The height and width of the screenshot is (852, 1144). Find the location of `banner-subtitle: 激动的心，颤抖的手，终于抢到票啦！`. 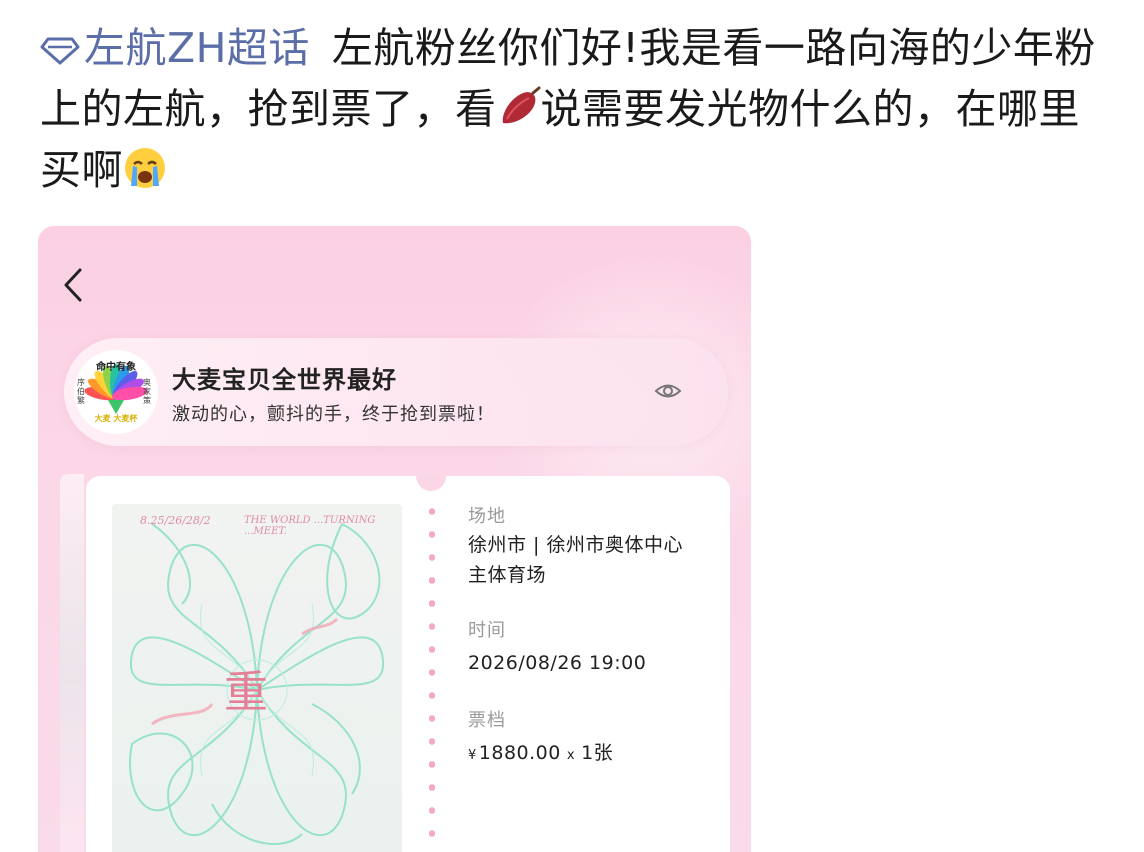

banner-subtitle: 激动的心，颤抖的手，终于抢到票啦！ is located at coordinates (333, 414).